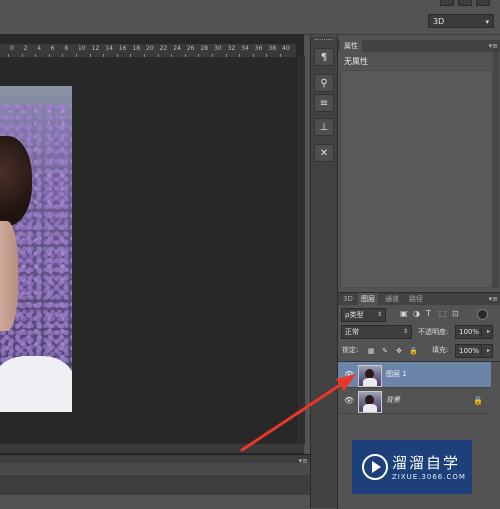 Image resolution: width=500 pixels, height=509 pixels. I want to click on ruler-label: 22, so click(163, 48).